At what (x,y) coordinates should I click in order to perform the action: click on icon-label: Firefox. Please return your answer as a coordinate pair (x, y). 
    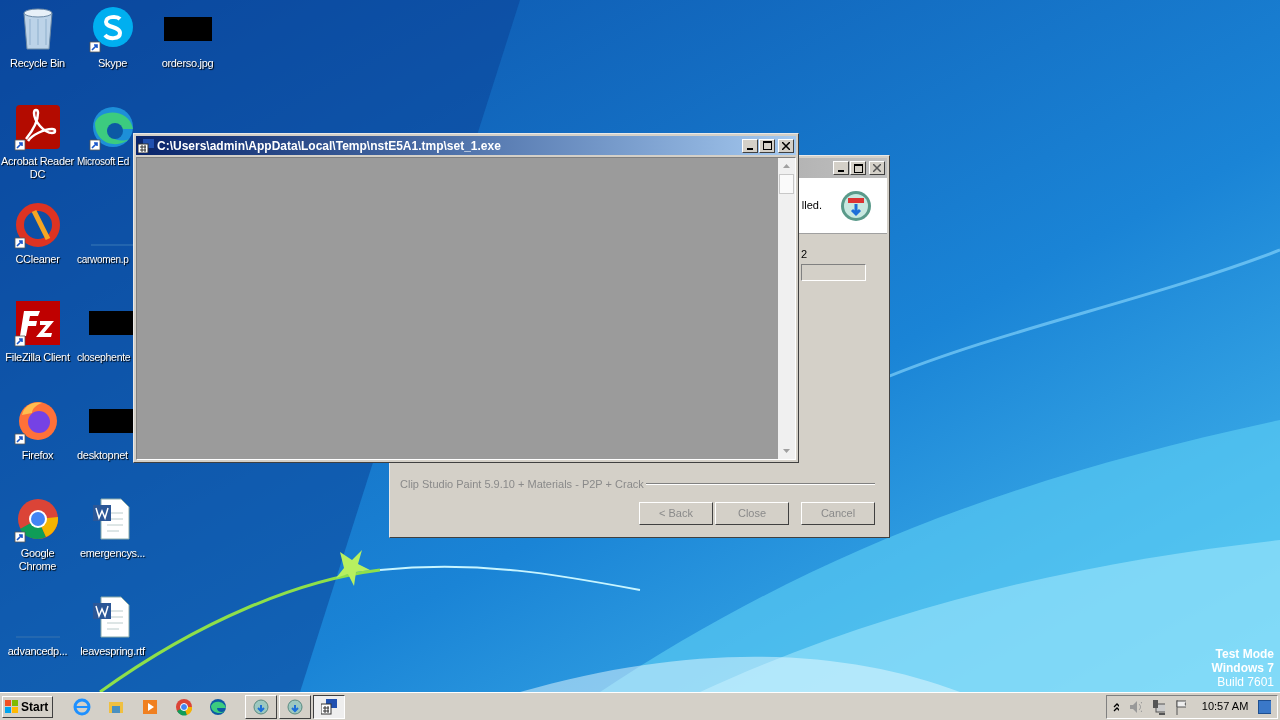
    Looking at the image, I should click on (37, 455).